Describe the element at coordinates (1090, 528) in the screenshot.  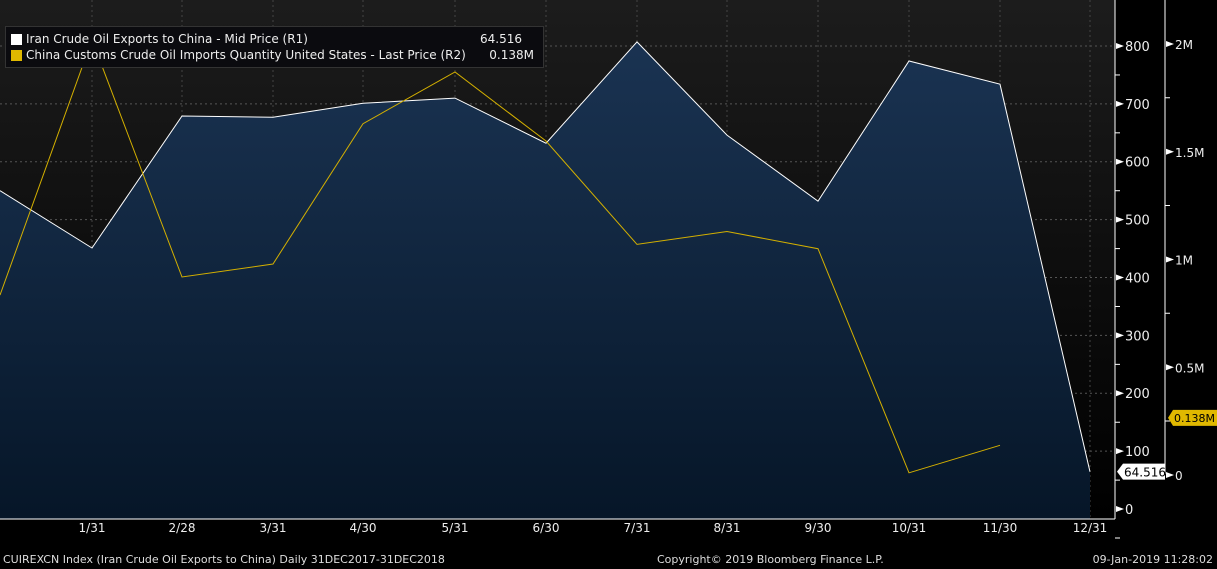
I see `x-tick-label: 12/31` at that location.